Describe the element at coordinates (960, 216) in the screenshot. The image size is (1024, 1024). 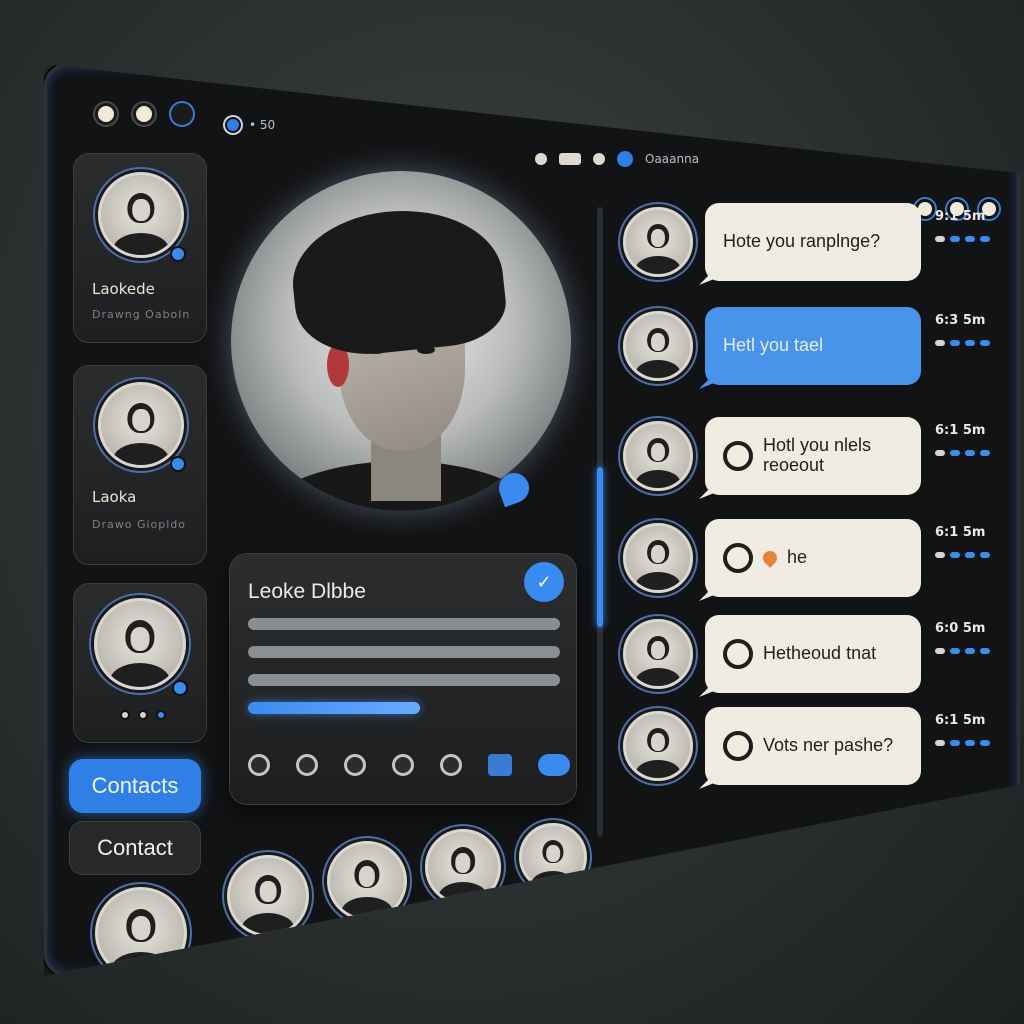
I see `message-time: 9:1 5m` at that location.